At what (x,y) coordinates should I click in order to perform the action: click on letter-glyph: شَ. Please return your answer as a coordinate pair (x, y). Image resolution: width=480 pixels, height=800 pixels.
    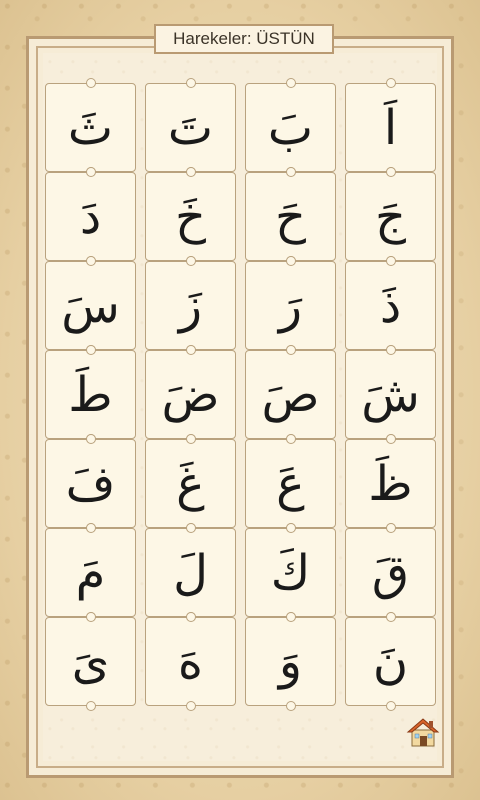
    Looking at the image, I should click on (390, 394).